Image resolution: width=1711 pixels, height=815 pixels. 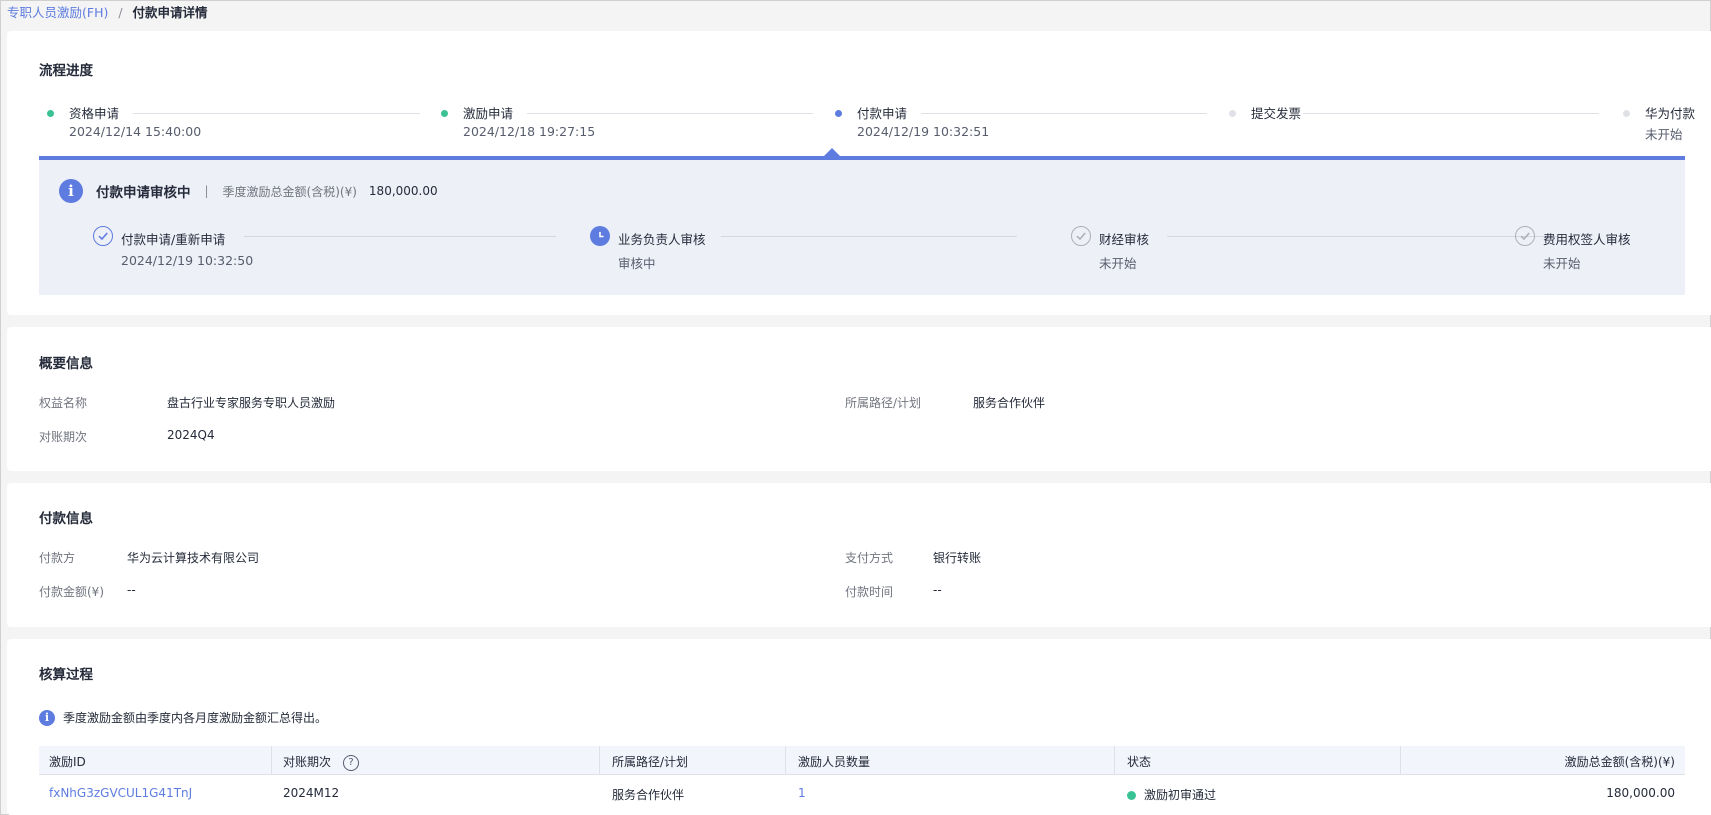 What do you see at coordinates (869, 592) in the screenshot?
I see `field-label: 付款时间` at bounding box center [869, 592].